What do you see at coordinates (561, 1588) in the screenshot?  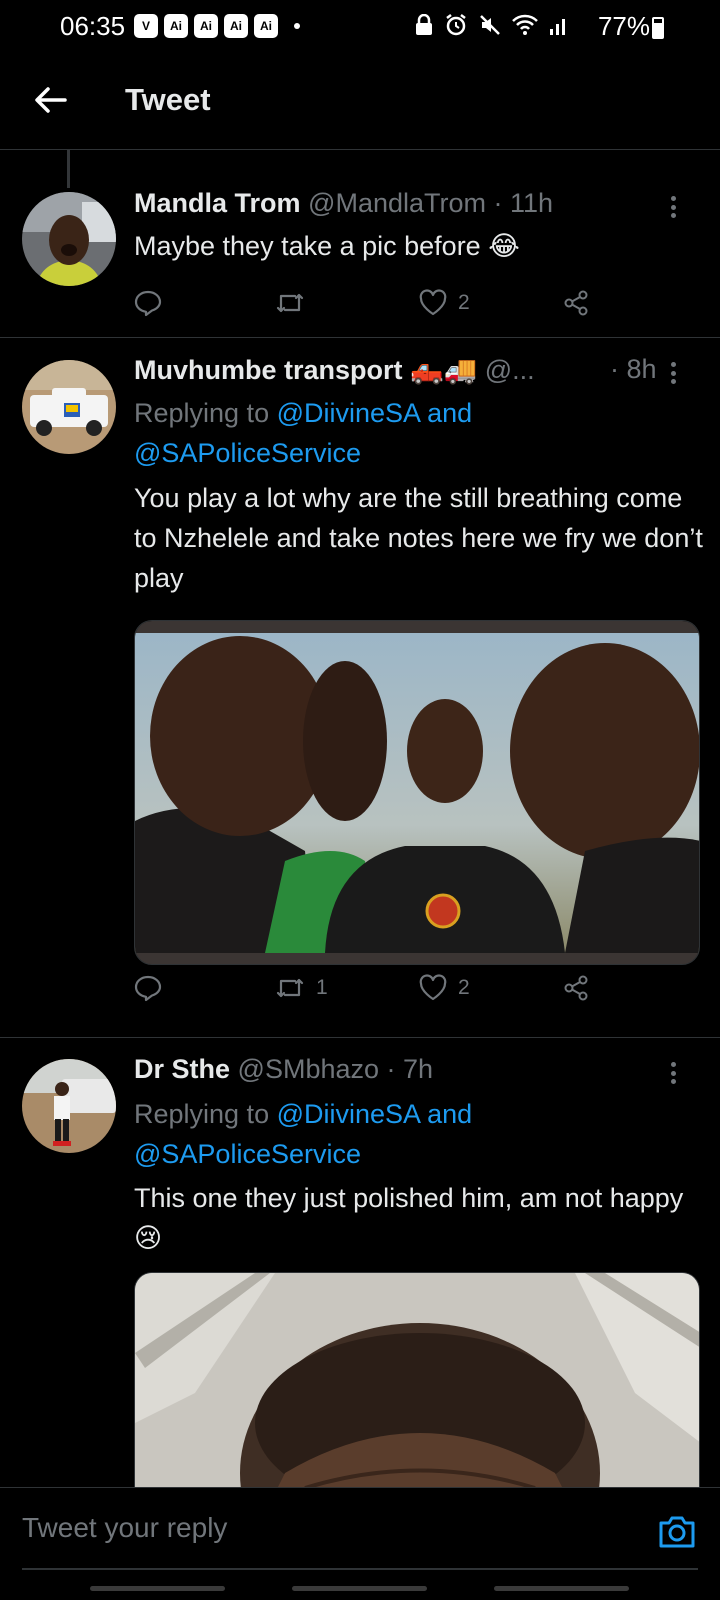 I see `back-nav-button` at bounding box center [561, 1588].